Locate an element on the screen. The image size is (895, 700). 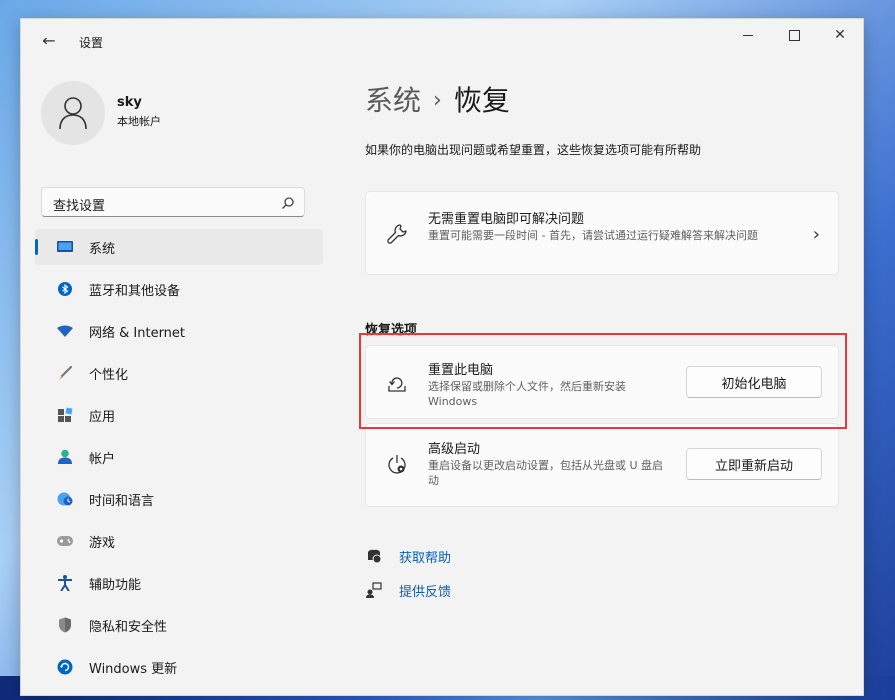
give-feedback-link: 提供反馈 is located at coordinates (408, 590).